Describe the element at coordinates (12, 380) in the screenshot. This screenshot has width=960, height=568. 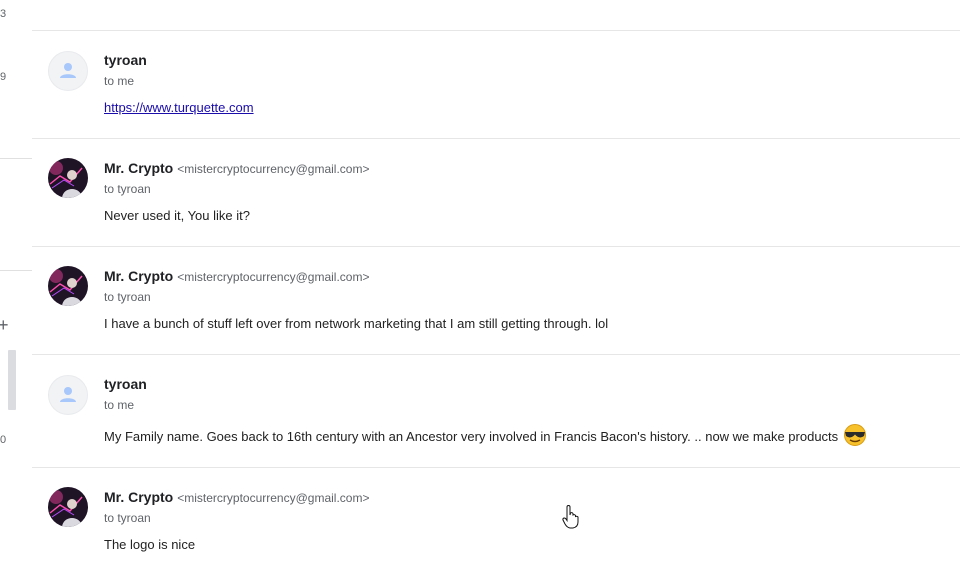
I see `scrollbar` at that location.